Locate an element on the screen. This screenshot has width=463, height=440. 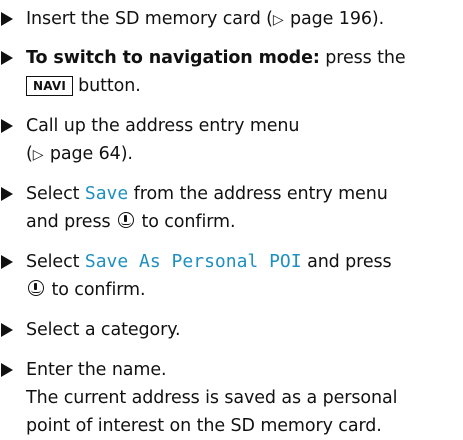
step-text: press the is located at coordinates (362, 58).